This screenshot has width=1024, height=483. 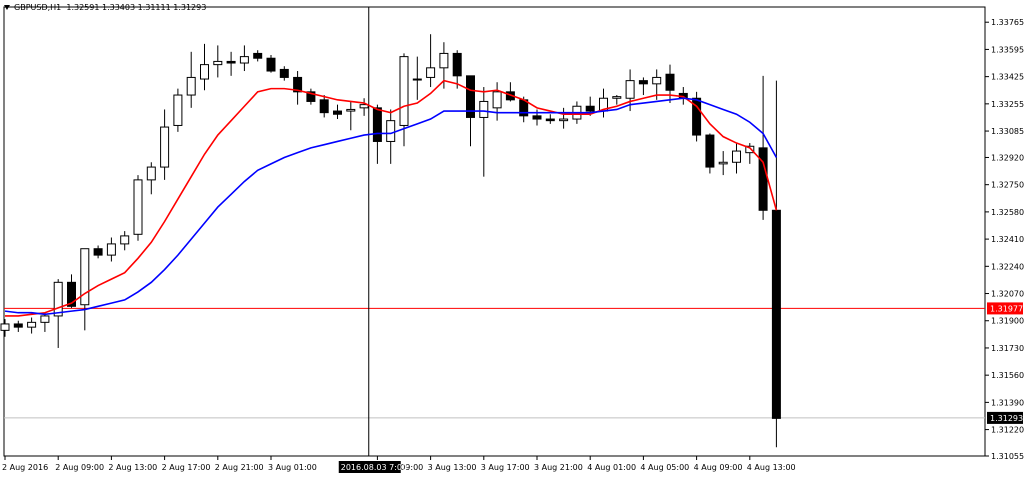 What do you see at coordinates (186, 467) in the screenshot?
I see `x-tick-label: 2 Aug 17:00` at bounding box center [186, 467].